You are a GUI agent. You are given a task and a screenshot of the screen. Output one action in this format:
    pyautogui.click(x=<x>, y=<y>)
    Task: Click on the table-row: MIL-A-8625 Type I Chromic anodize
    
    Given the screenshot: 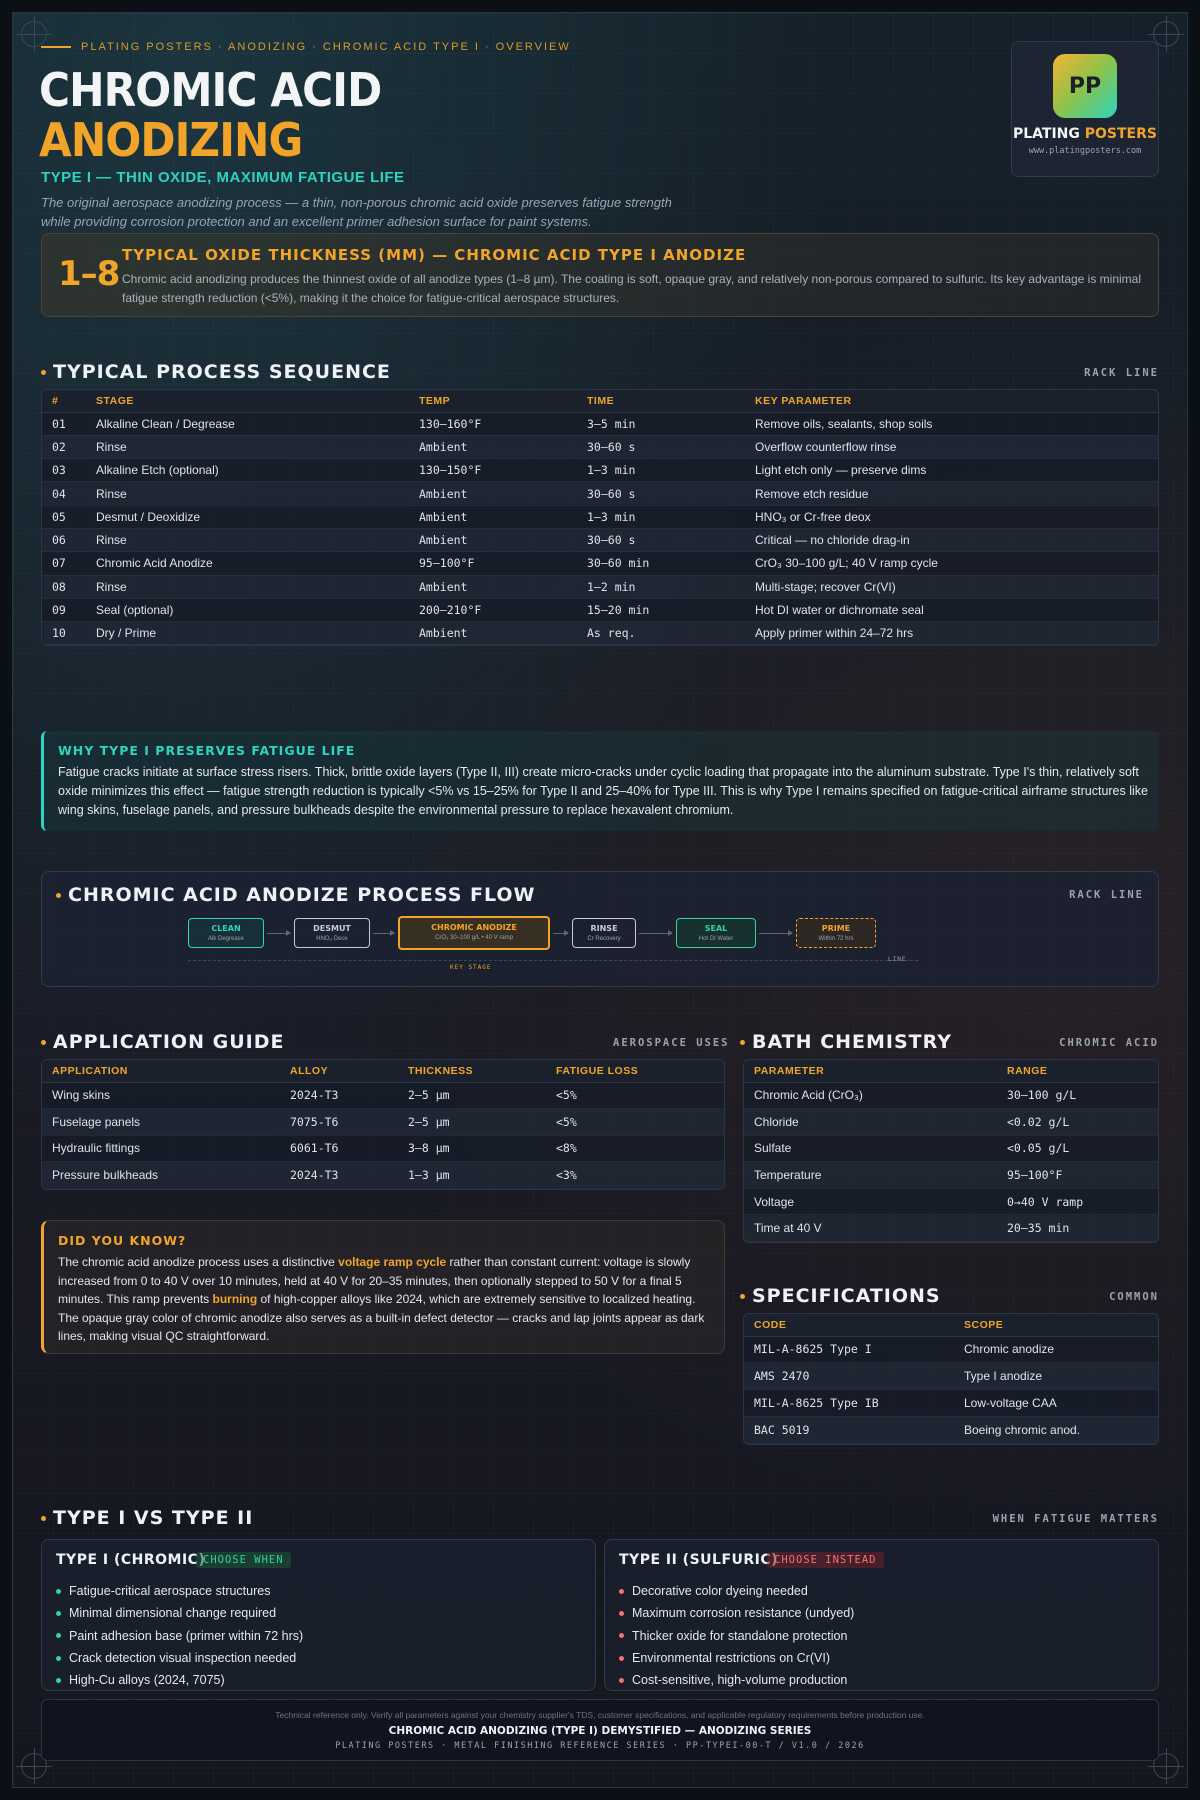 What is the action you would take?
    pyautogui.click(x=951, y=1350)
    